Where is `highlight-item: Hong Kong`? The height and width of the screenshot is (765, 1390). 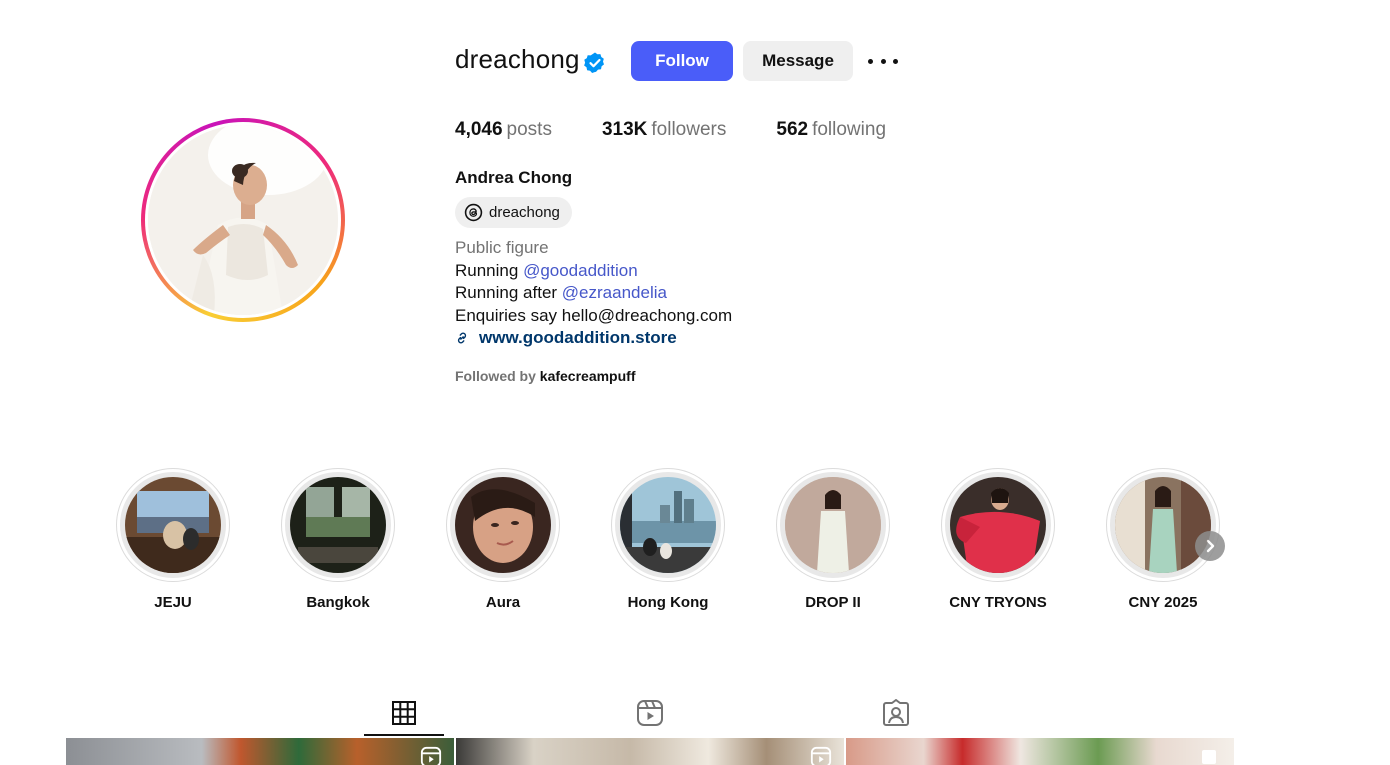 highlight-item: Hong Kong is located at coordinates (668, 539).